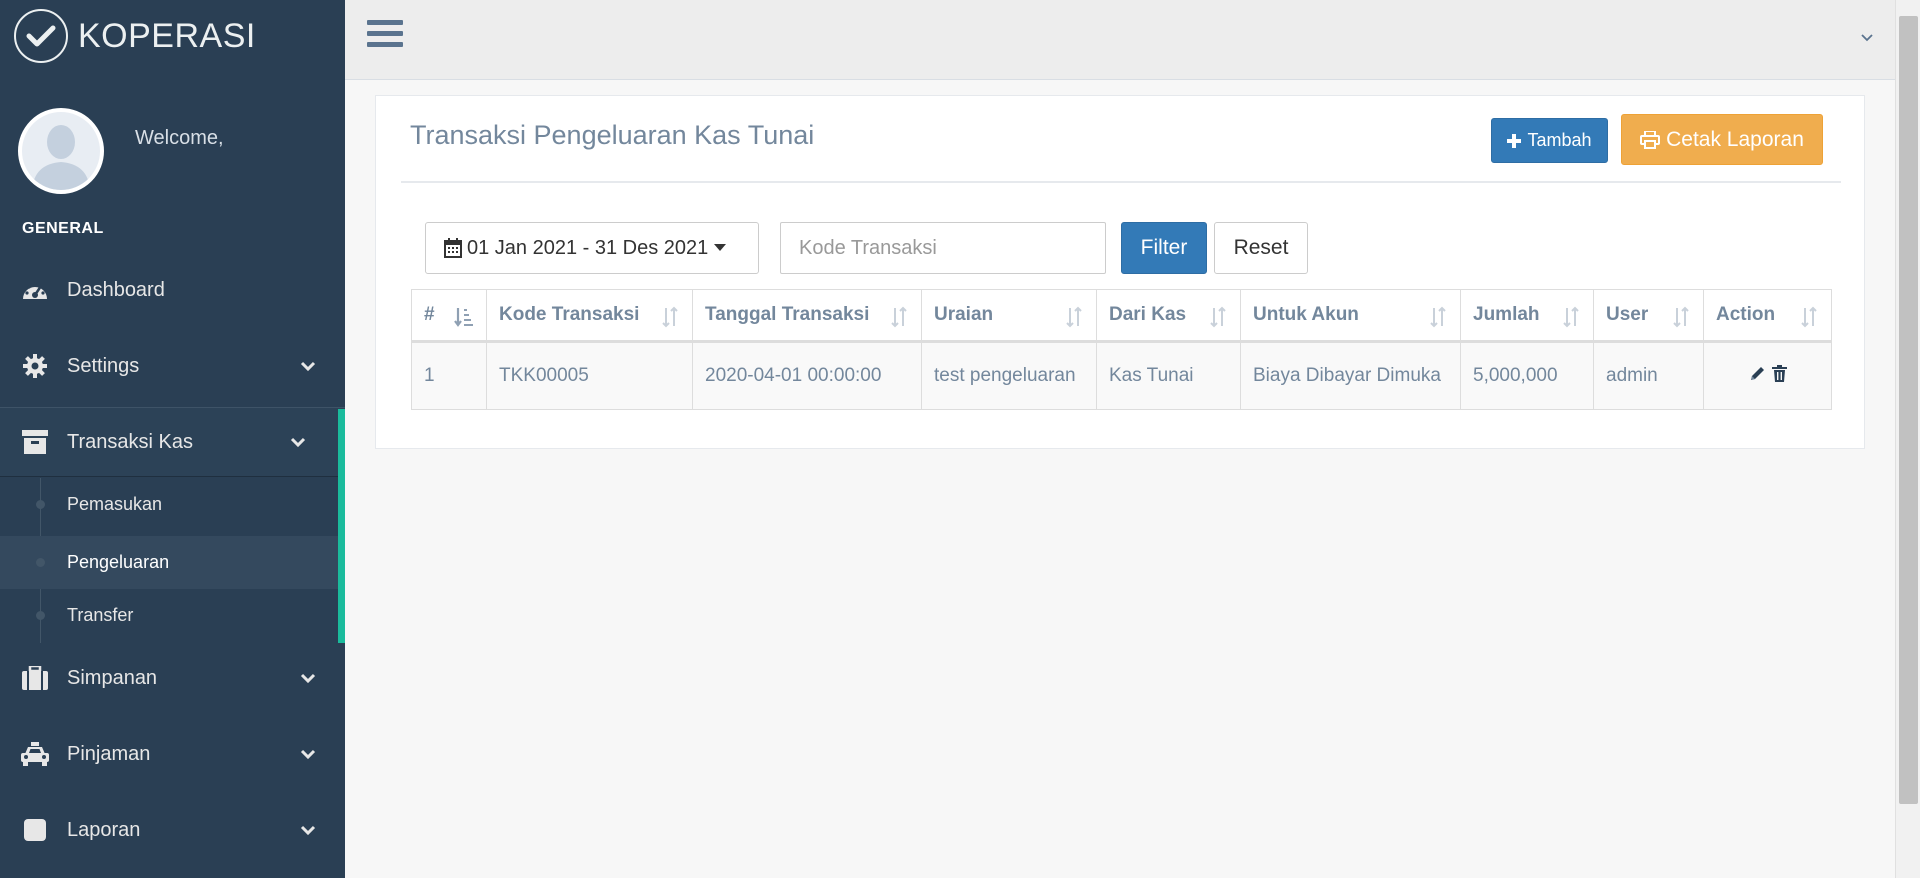  What do you see at coordinates (100, 615) in the screenshot?
I see `subitem-label: Transfer` at bounding box center [100, 615].